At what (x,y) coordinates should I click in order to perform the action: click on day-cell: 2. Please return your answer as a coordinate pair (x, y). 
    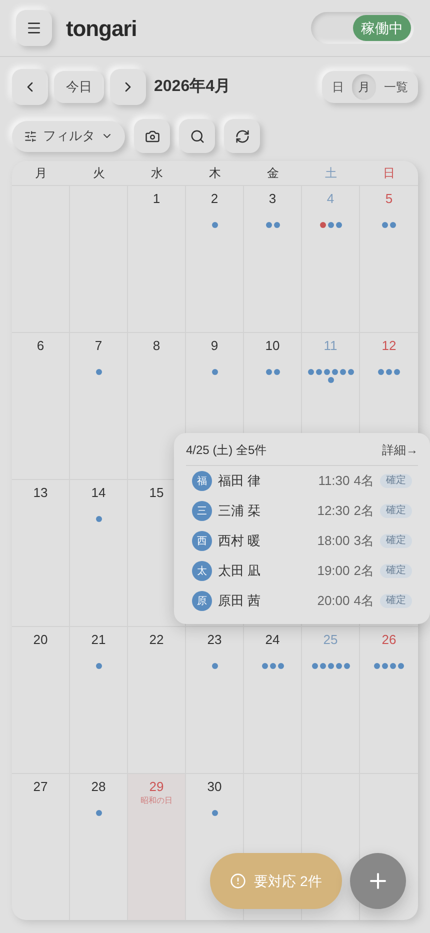
    Looking at the image, I should click on (215, 258).